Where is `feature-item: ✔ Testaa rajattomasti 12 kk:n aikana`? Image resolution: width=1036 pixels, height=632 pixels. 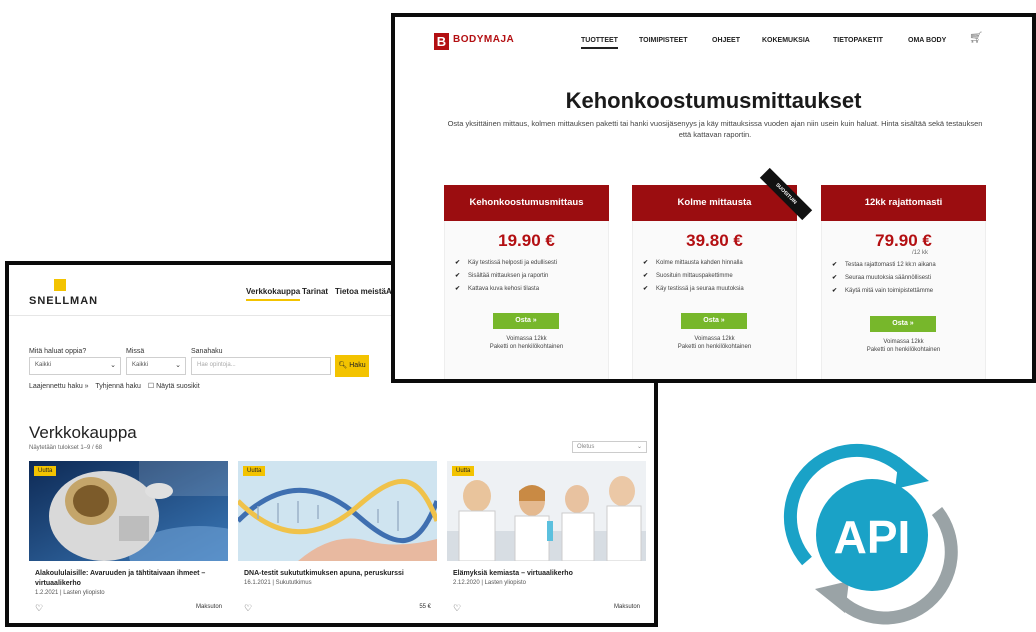 feature-item: ✔ Testaa rajattomasti 12 kk:n aikana is located at coordinates (884, 264).